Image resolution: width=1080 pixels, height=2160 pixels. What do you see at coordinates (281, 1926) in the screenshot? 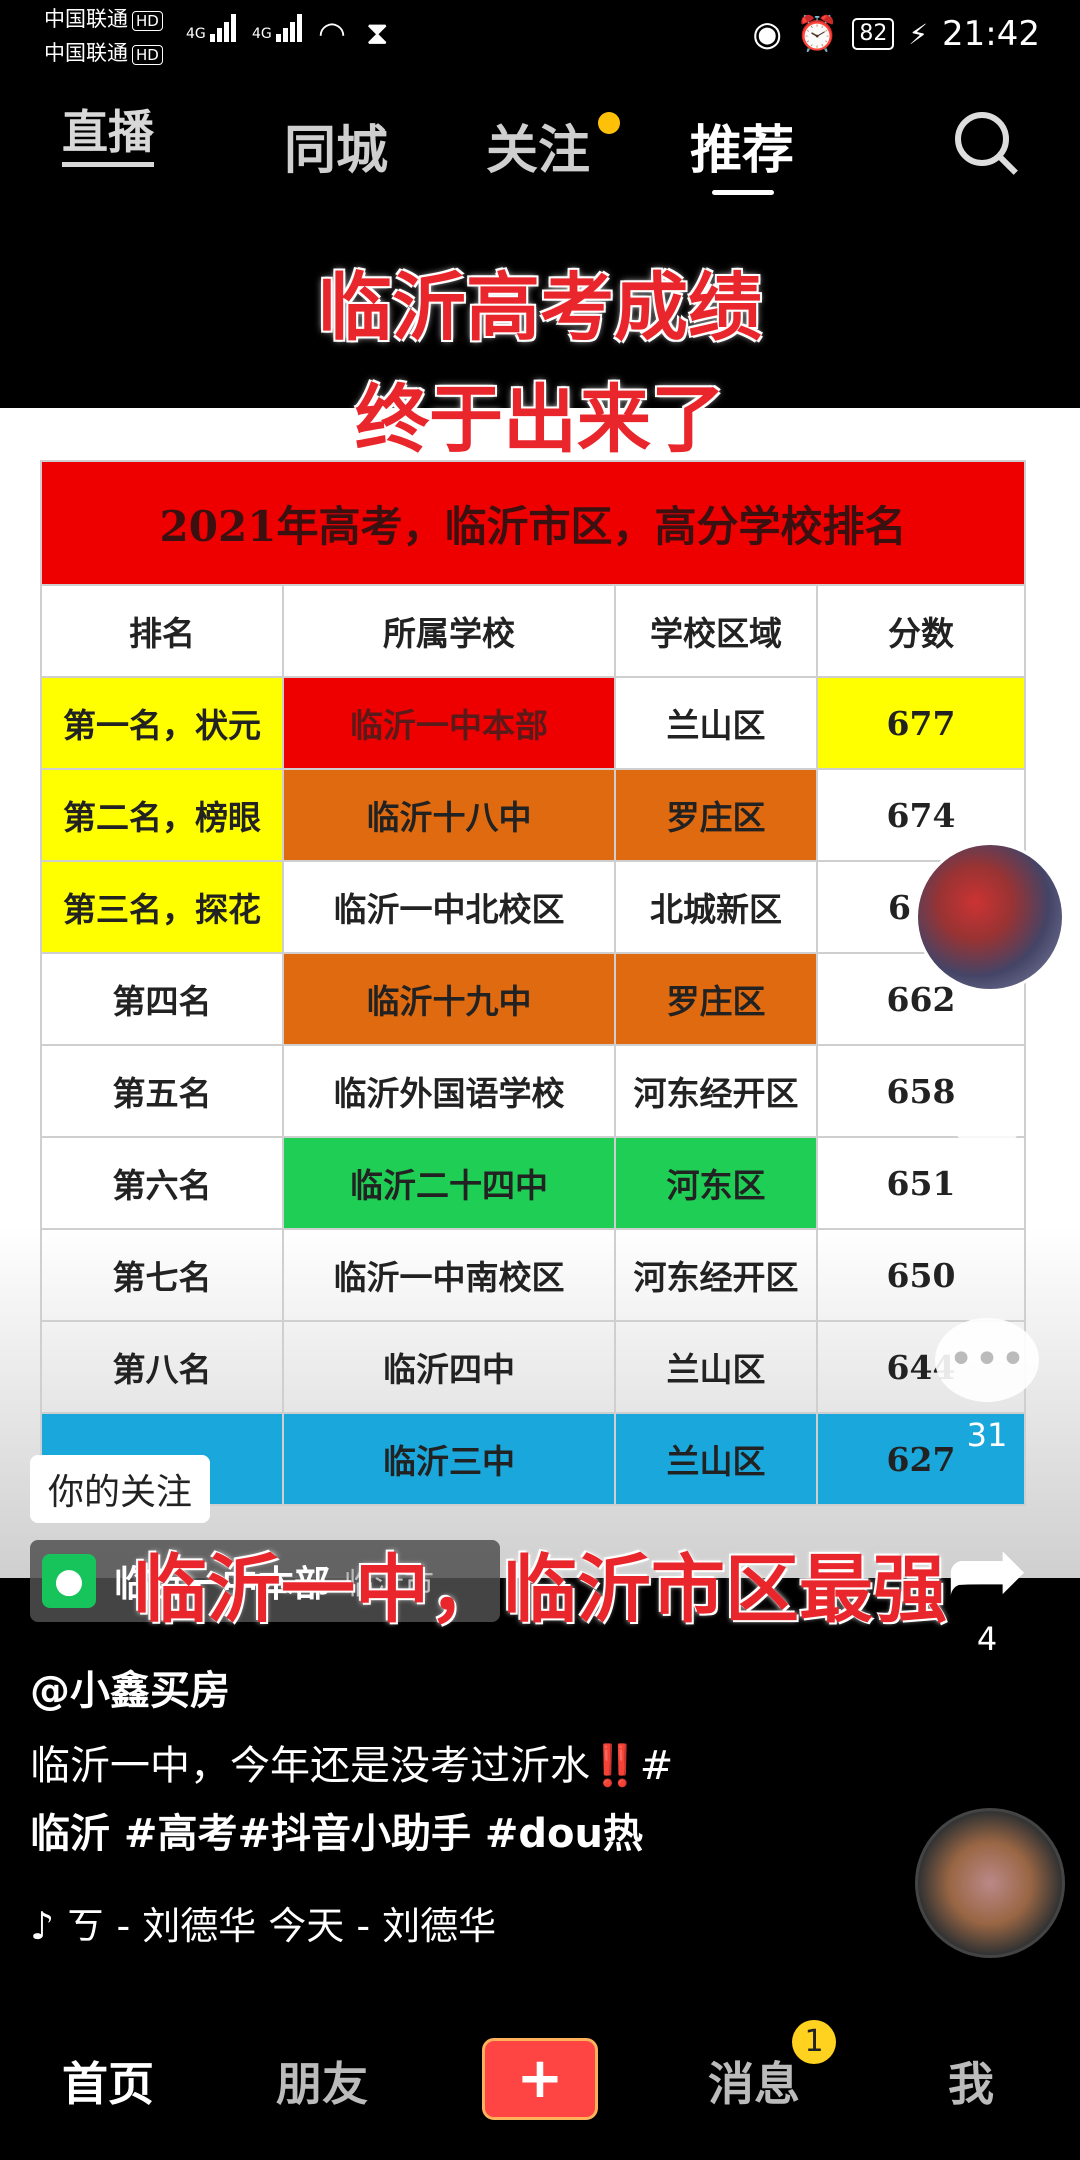
I see `music-title: ㄎ - 刘德华 今天 - 刘德华` at bounding box center [281, 1926].